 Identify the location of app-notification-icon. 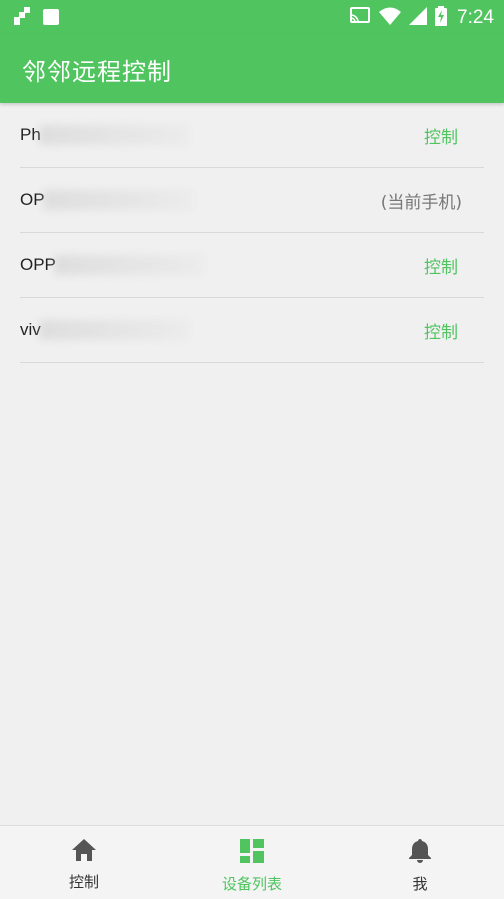
(22, 19).